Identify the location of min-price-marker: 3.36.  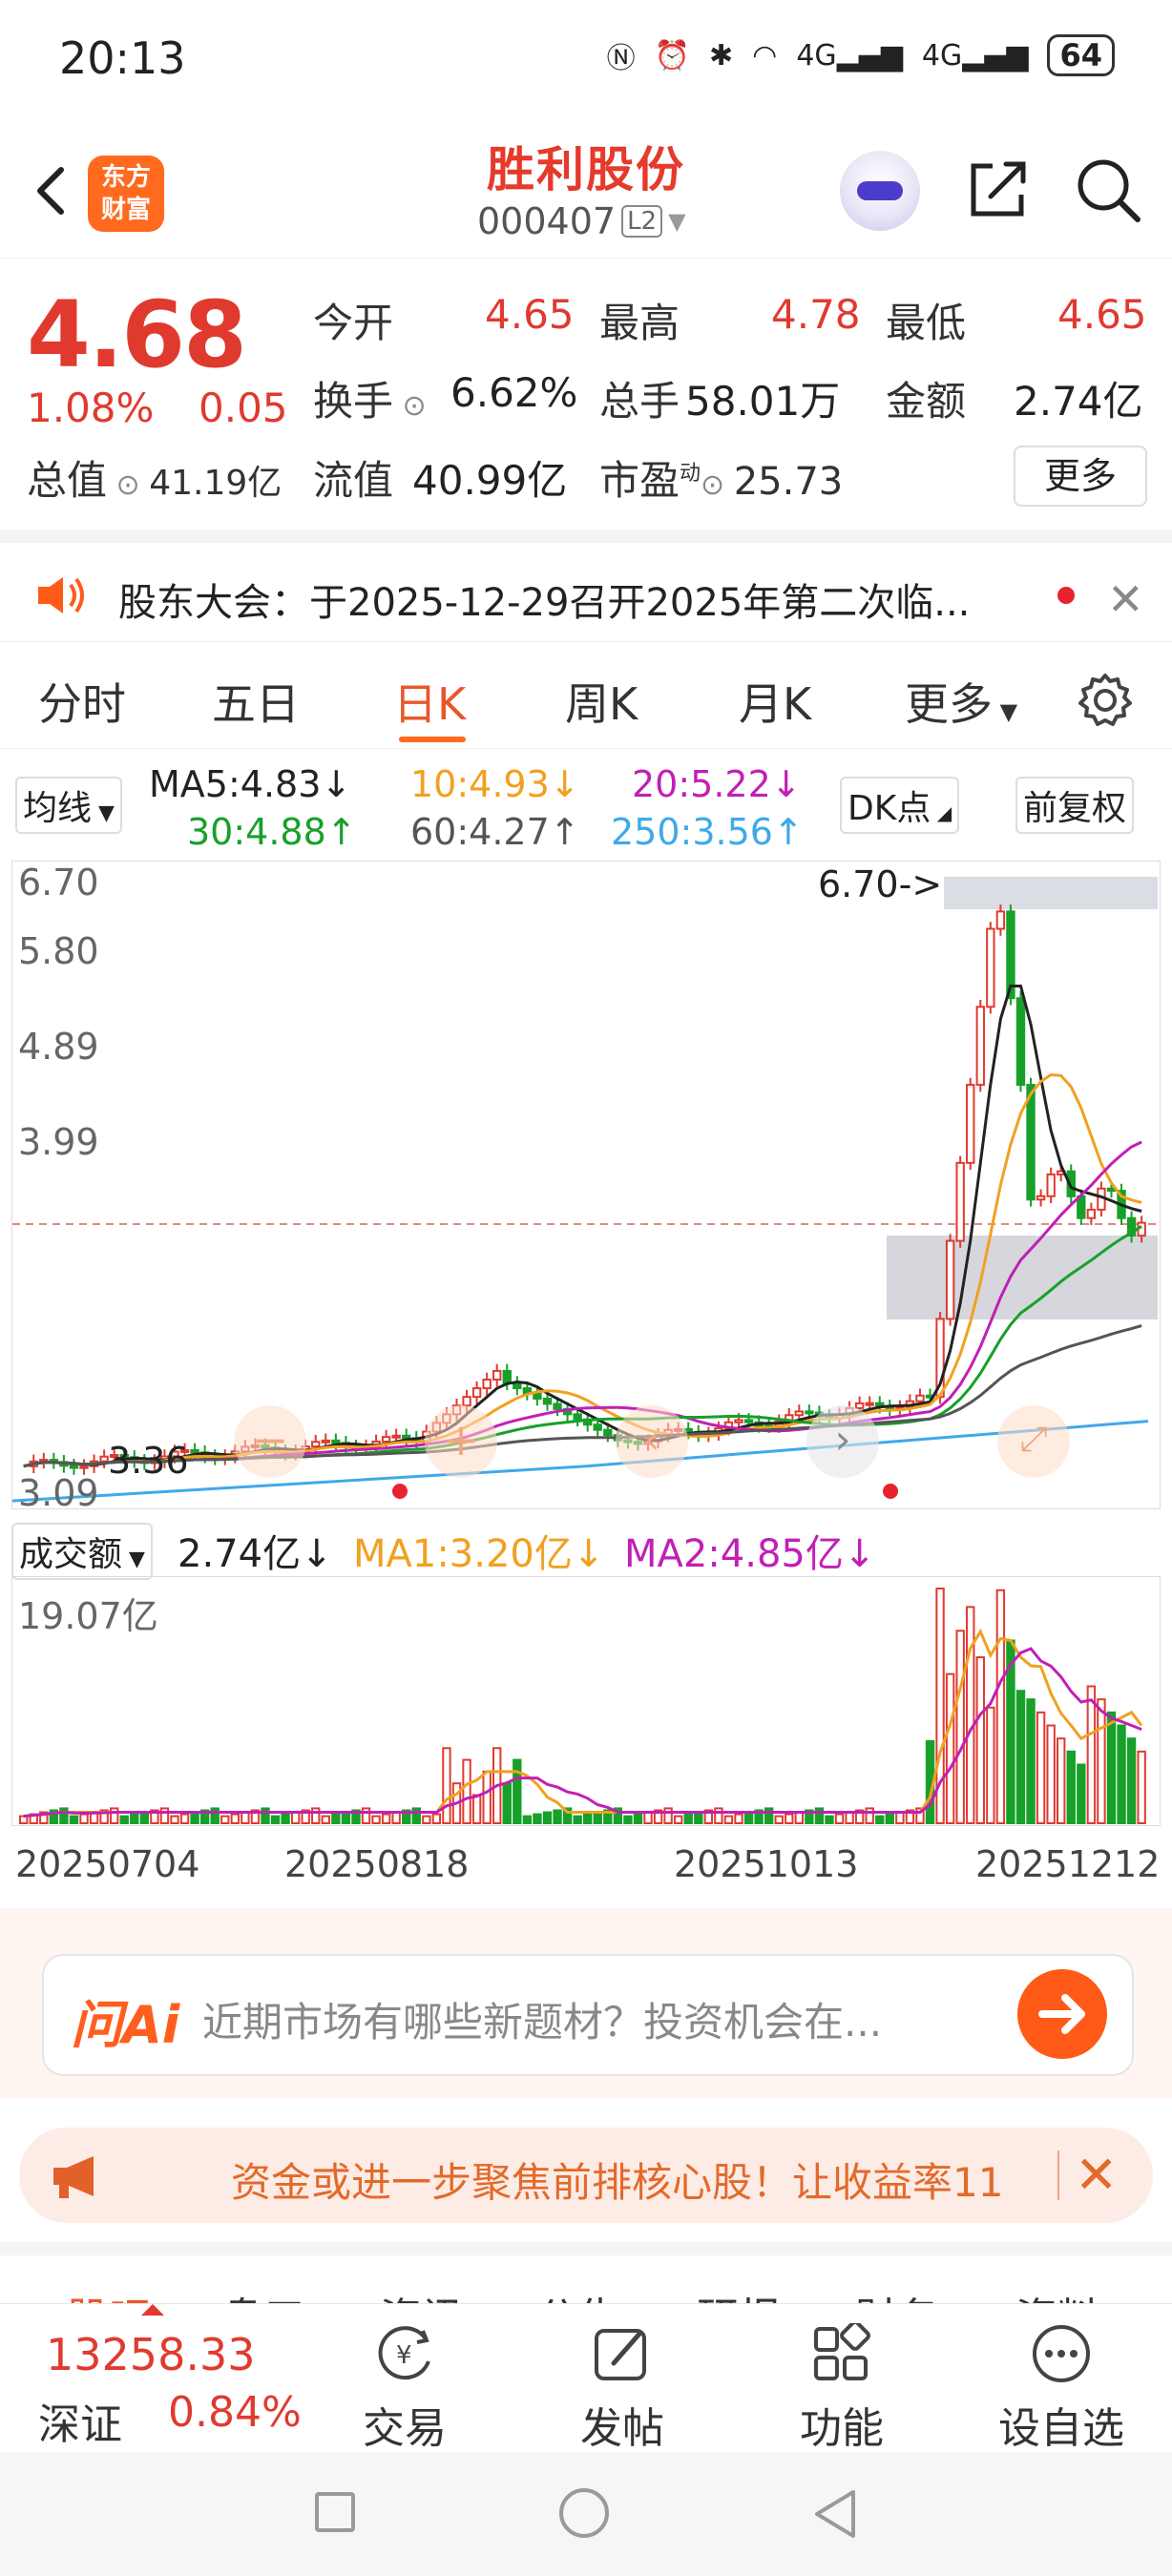
(148, 1461).